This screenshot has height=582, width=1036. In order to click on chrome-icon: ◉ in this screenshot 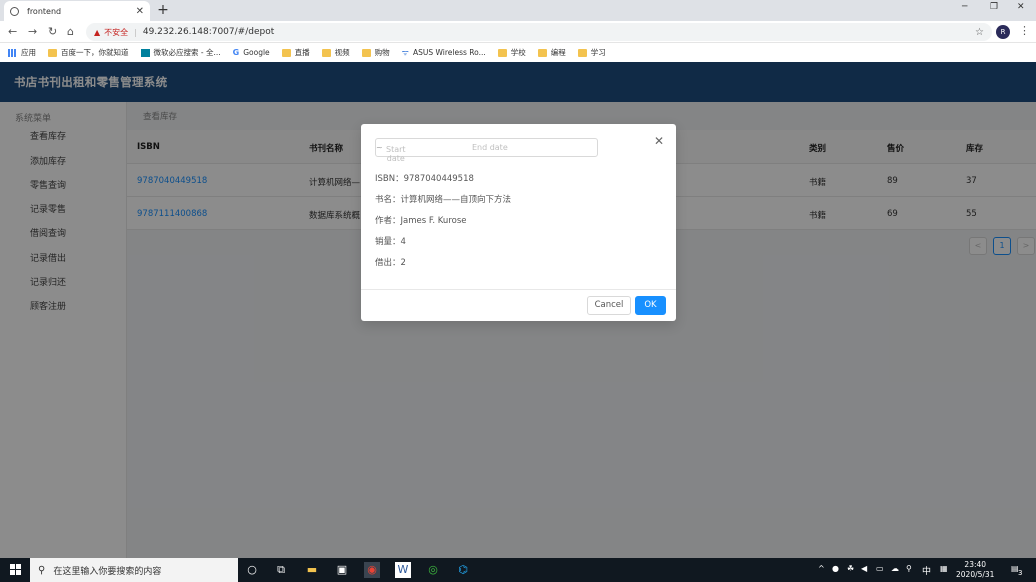, I will do `click(372, 570)`.